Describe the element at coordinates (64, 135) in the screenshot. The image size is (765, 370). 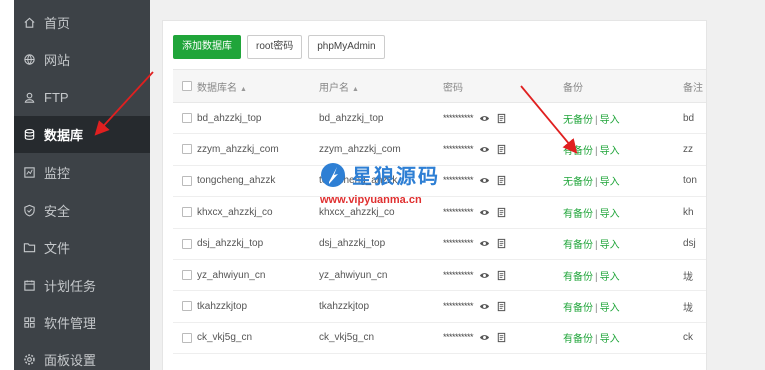
I see `sidebar-item-label: 数据库` at that location.